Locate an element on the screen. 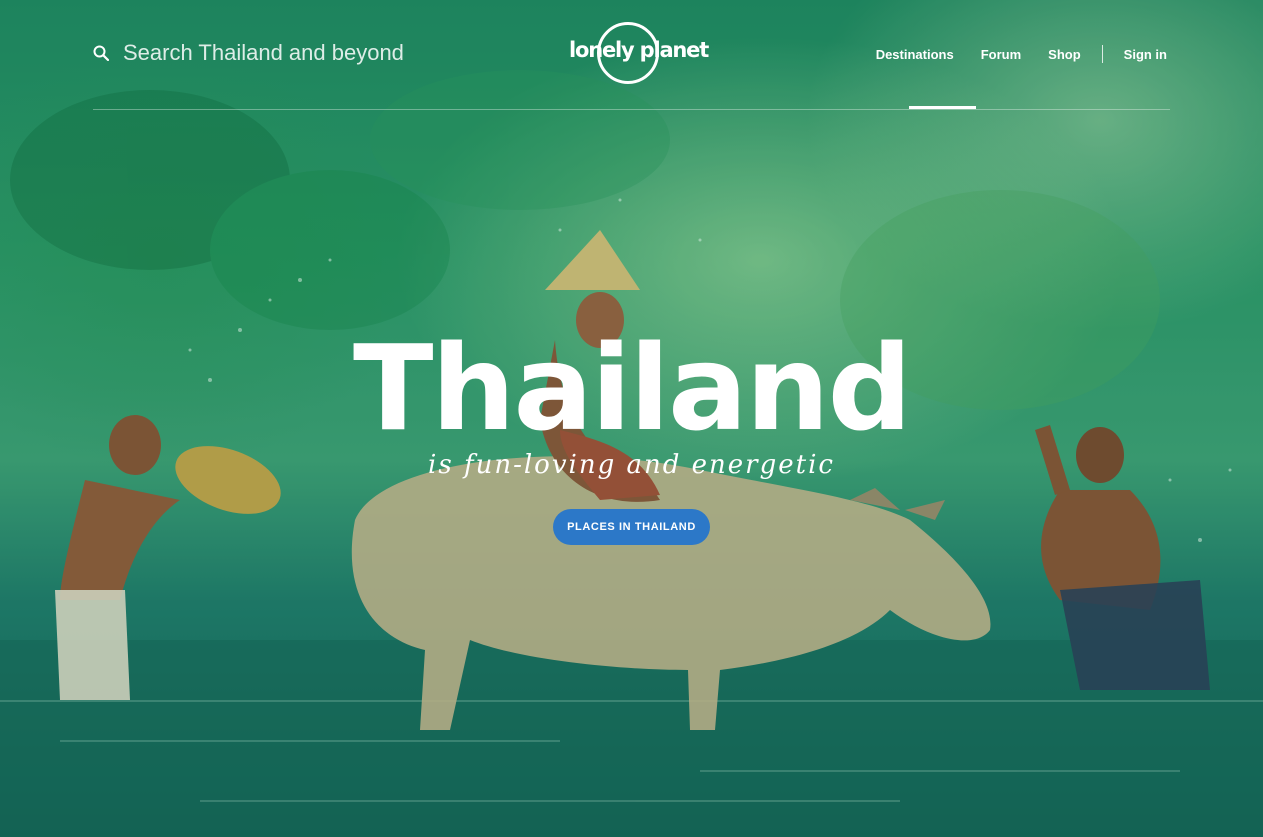 This screenshot has height=837, width=1263. lonely-planet-logo: lonely planet is located at coordinates (639, 54).